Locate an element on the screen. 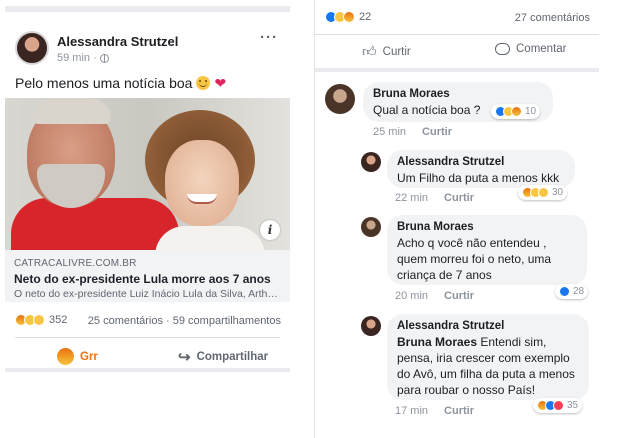 This screenshot has height=438, width=640. grr-label: Grr is located at coordinates (89, 356).